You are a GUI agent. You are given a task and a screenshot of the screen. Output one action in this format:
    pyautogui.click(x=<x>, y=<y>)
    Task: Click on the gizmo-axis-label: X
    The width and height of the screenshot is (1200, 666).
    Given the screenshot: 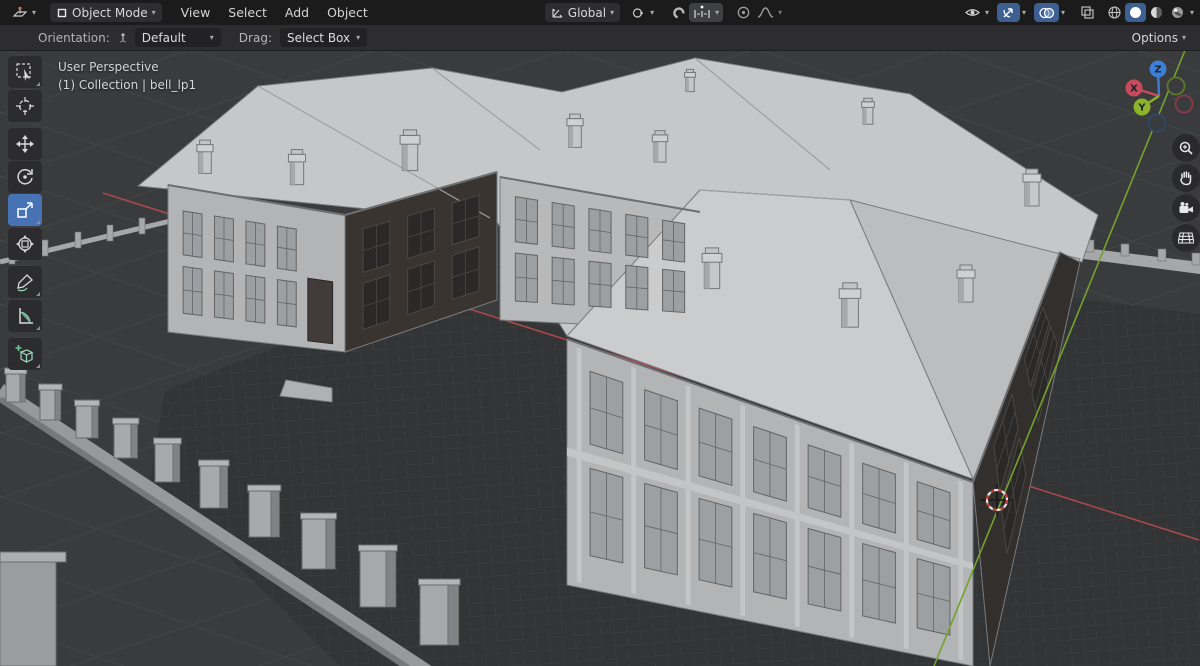 What is the action you would take?
    pyautogui.click(x=1134, y=89)
    